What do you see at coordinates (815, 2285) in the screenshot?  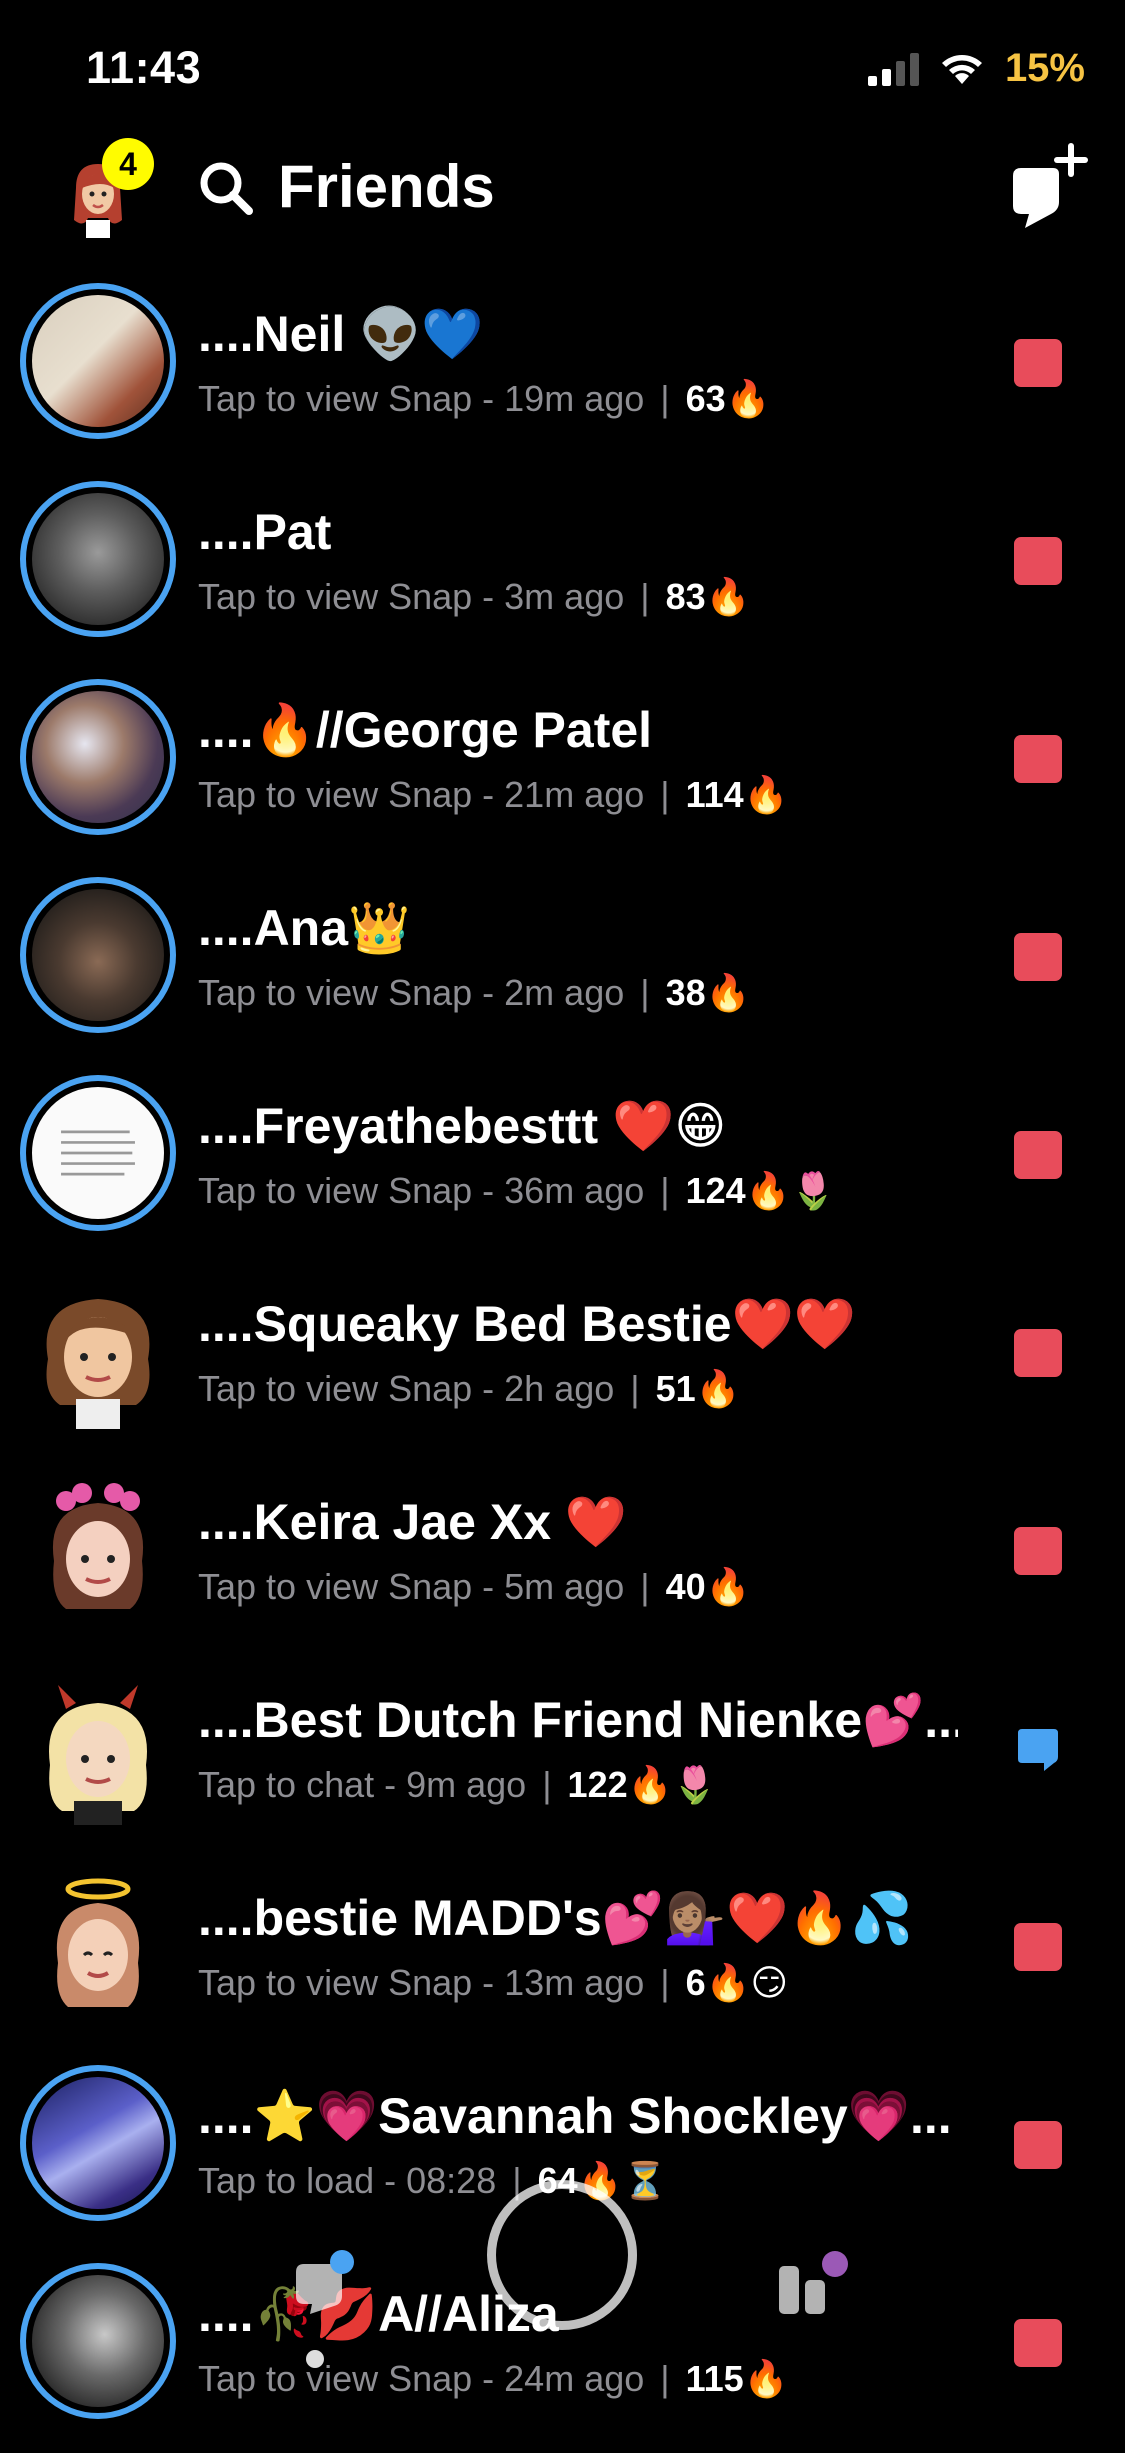 I see `discover-nav-icon` at bounding box center [815, 2285].